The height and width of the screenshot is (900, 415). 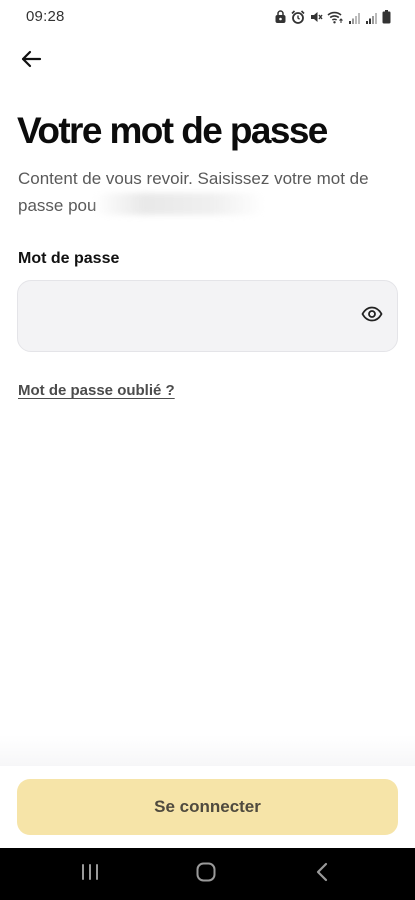 I want to click on eye-icon, so click(x=372, y=316).